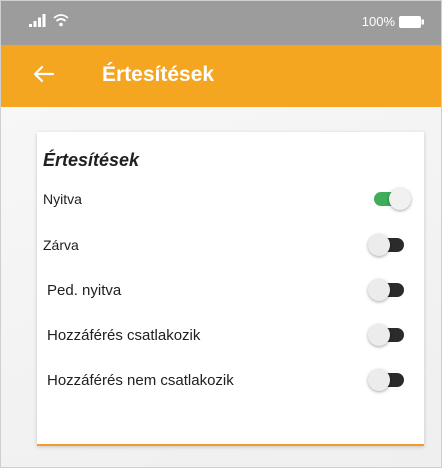 This screenshot has width=442, height=468. I want to click on setting-row-open: Nyitva, so click(230, 200).